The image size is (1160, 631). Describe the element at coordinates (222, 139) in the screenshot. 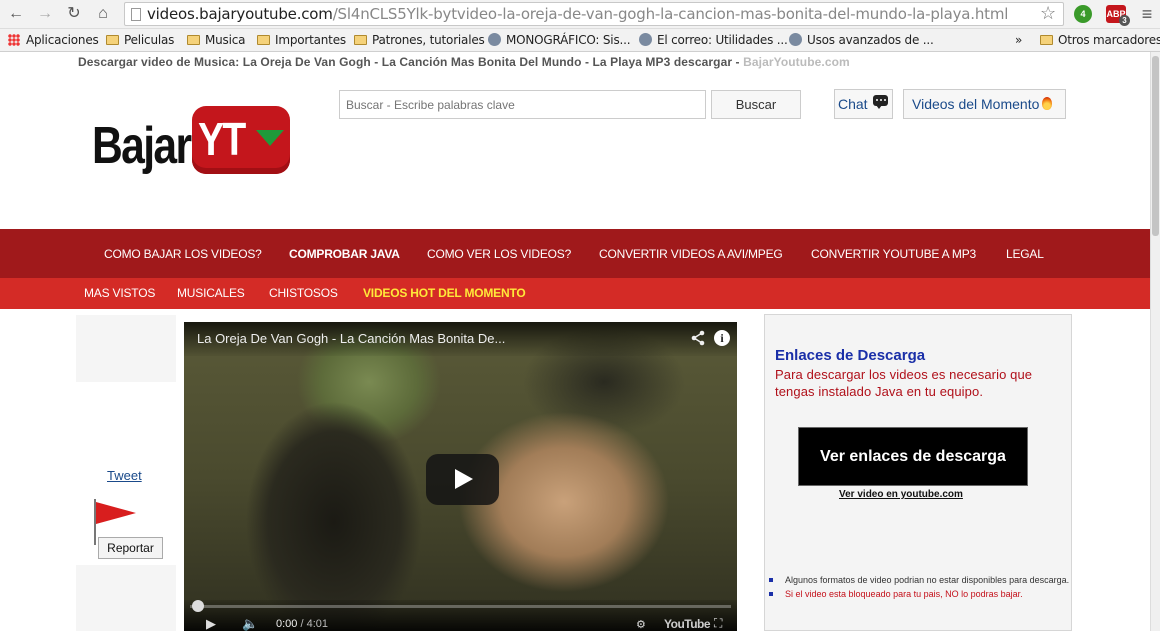

I see `logo-yt: YT` at that location.